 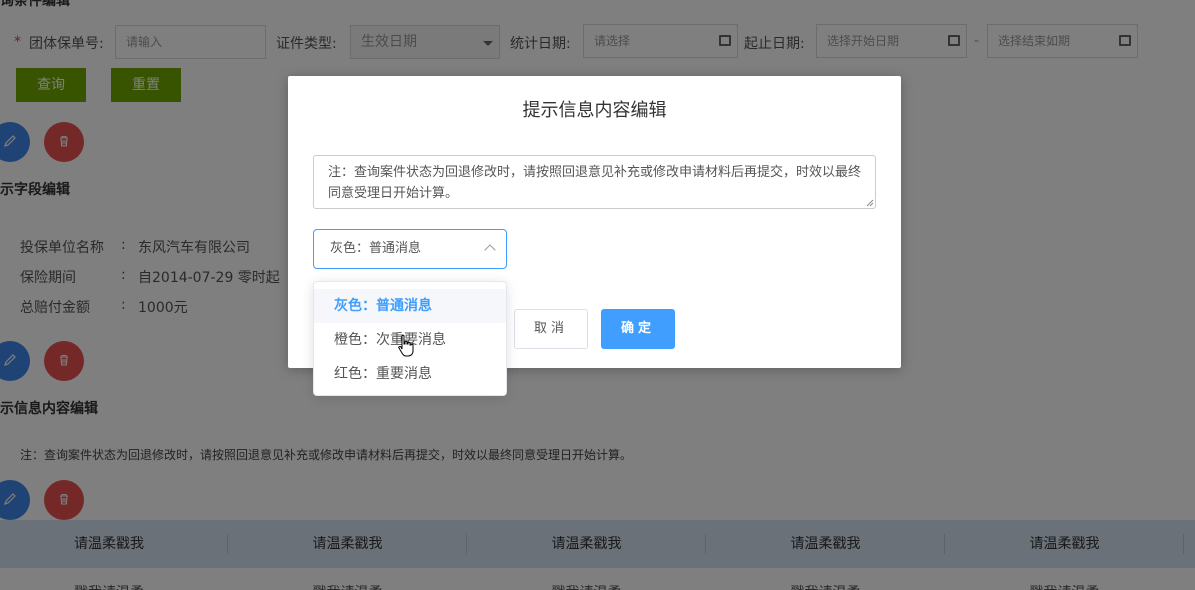 What do you see at coordinates (551, 329) in the screenshot?
I see `cancel-button: 取消` at bounding box center [551, 329].